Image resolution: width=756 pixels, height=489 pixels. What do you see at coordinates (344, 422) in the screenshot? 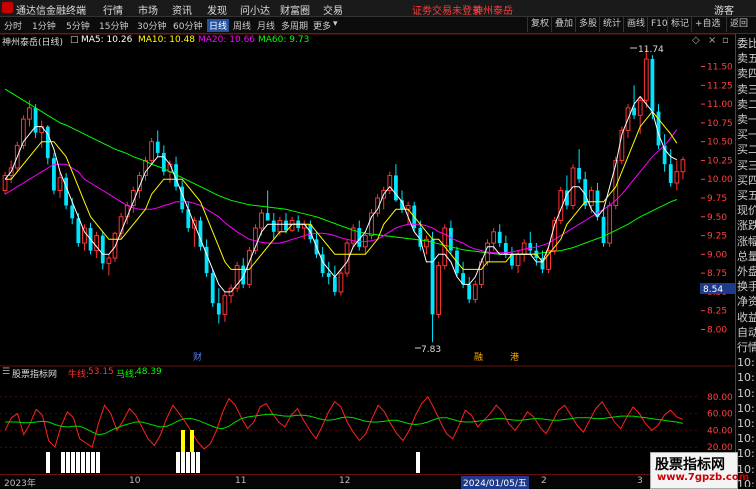
I see `niu-line` at bounding box center [344, 422].